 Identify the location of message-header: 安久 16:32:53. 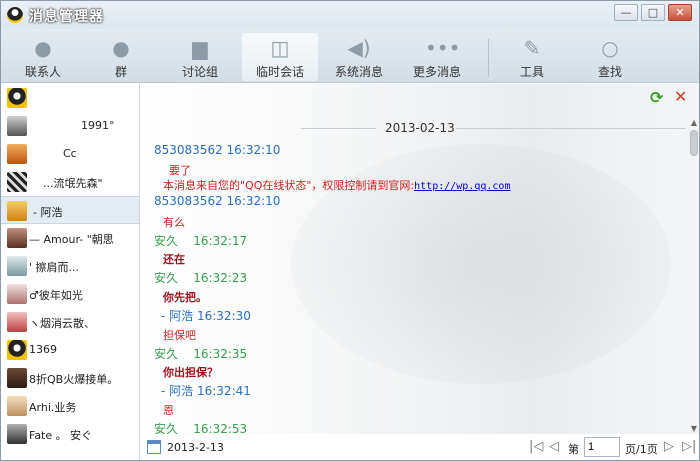
(200, 427).